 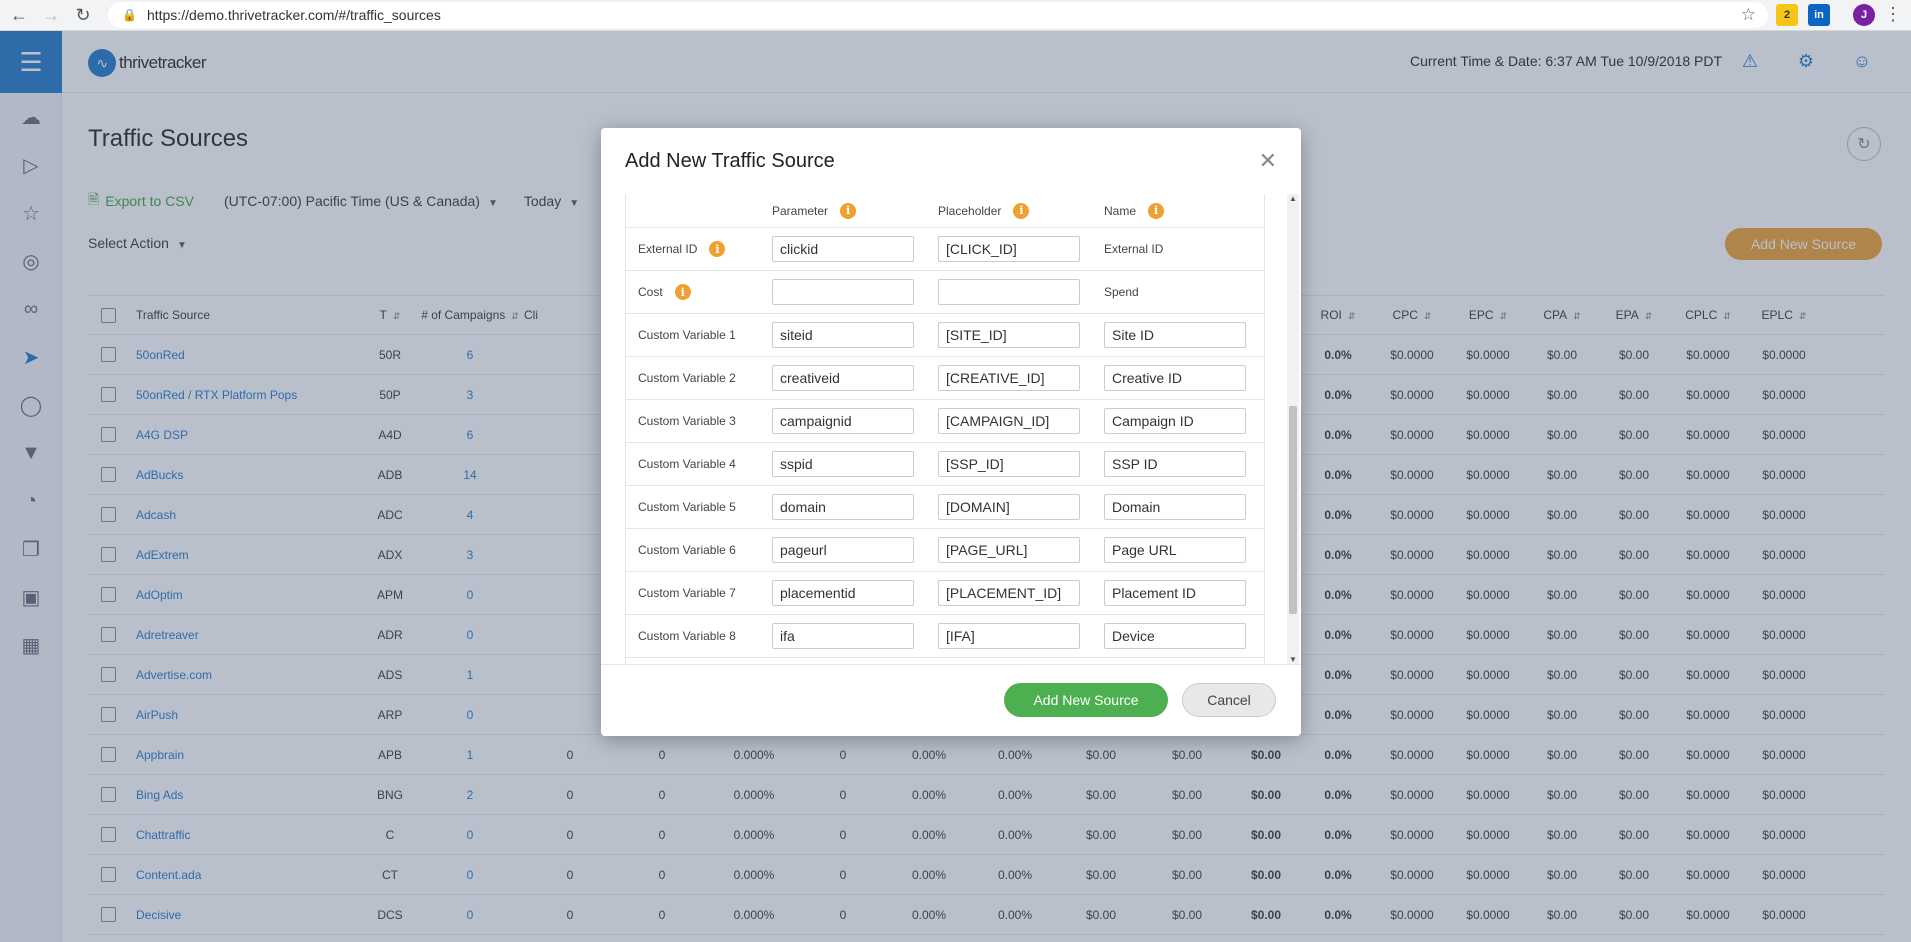 I want to click on name-input: Site ID, so click(x=1175, y=335).